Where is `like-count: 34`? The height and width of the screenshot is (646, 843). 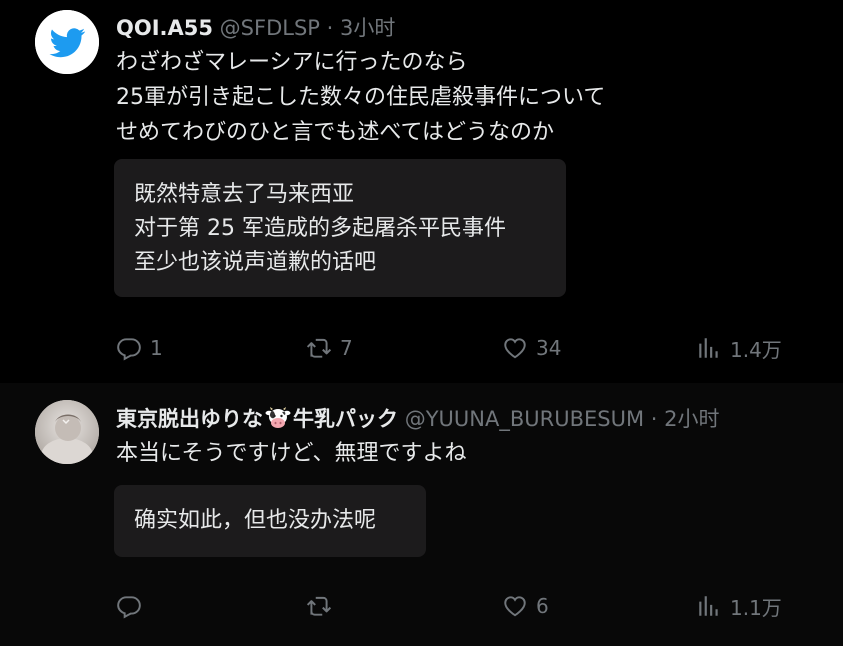 like-count: 34 is located at coordinates (549, 348).